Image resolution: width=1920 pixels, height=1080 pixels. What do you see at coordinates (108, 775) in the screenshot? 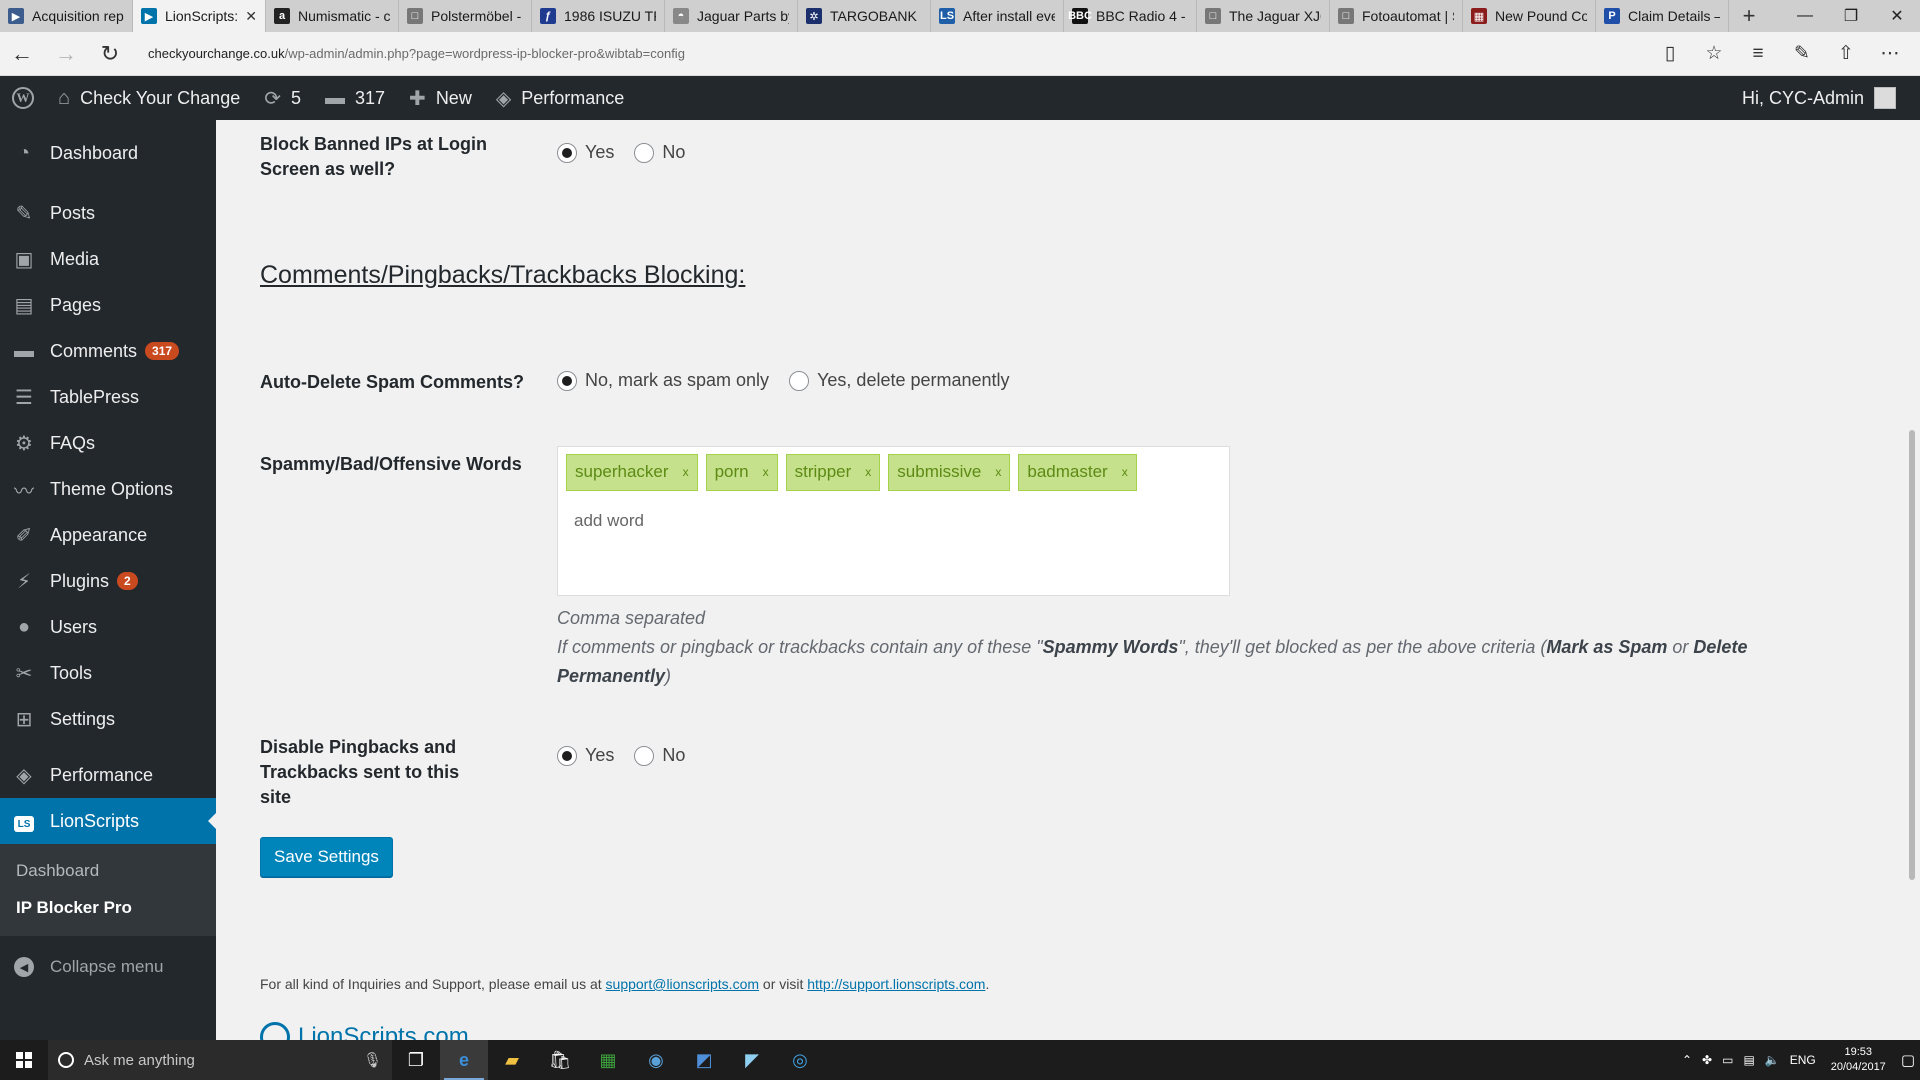
I see `sidebar-item-performance: ◈ Performance` at bounding box center [108, 775].